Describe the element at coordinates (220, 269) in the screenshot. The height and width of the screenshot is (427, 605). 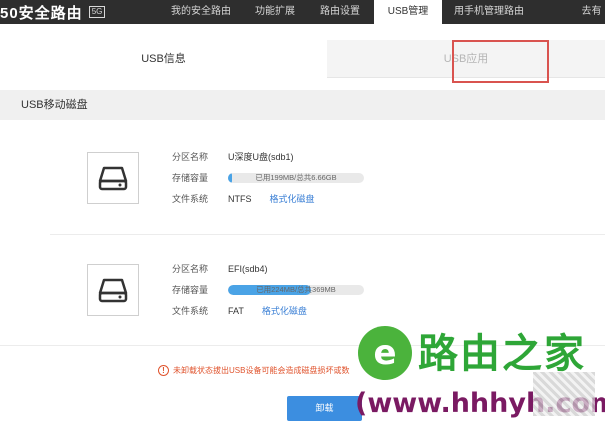
I see `partition-row: 分区名称 EFI(sdb4)` at that location.